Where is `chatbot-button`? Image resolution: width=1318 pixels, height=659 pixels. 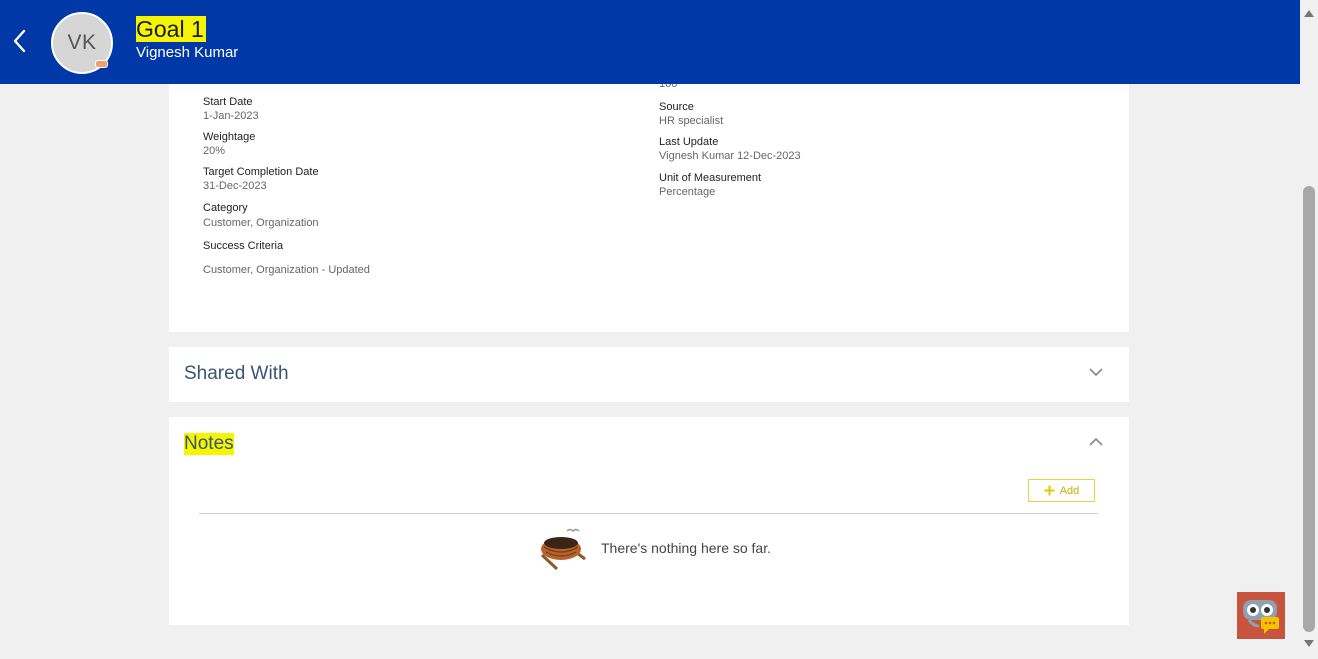 chatbot-button is located at coordinates (1261, 615).